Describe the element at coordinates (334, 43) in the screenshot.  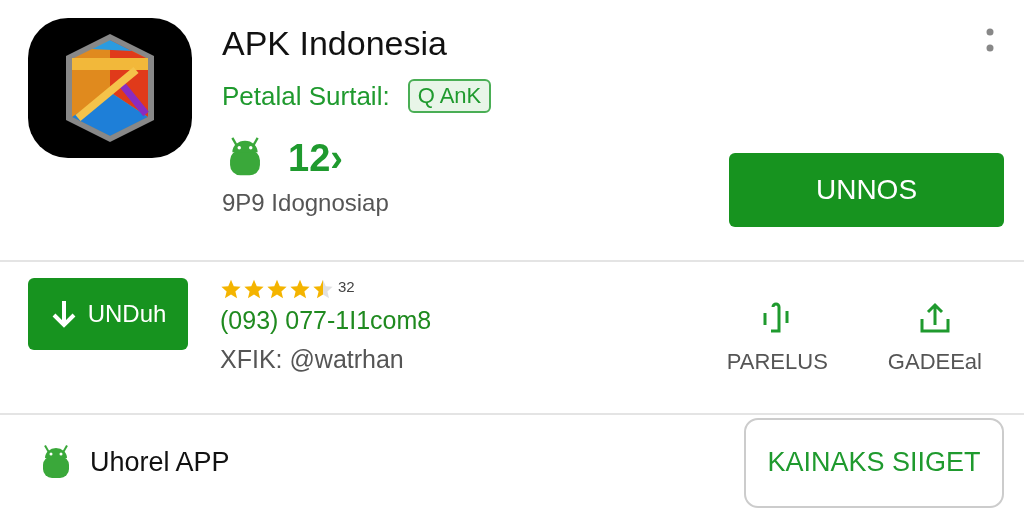
I see `app-title: APK Indonesia` at that location.